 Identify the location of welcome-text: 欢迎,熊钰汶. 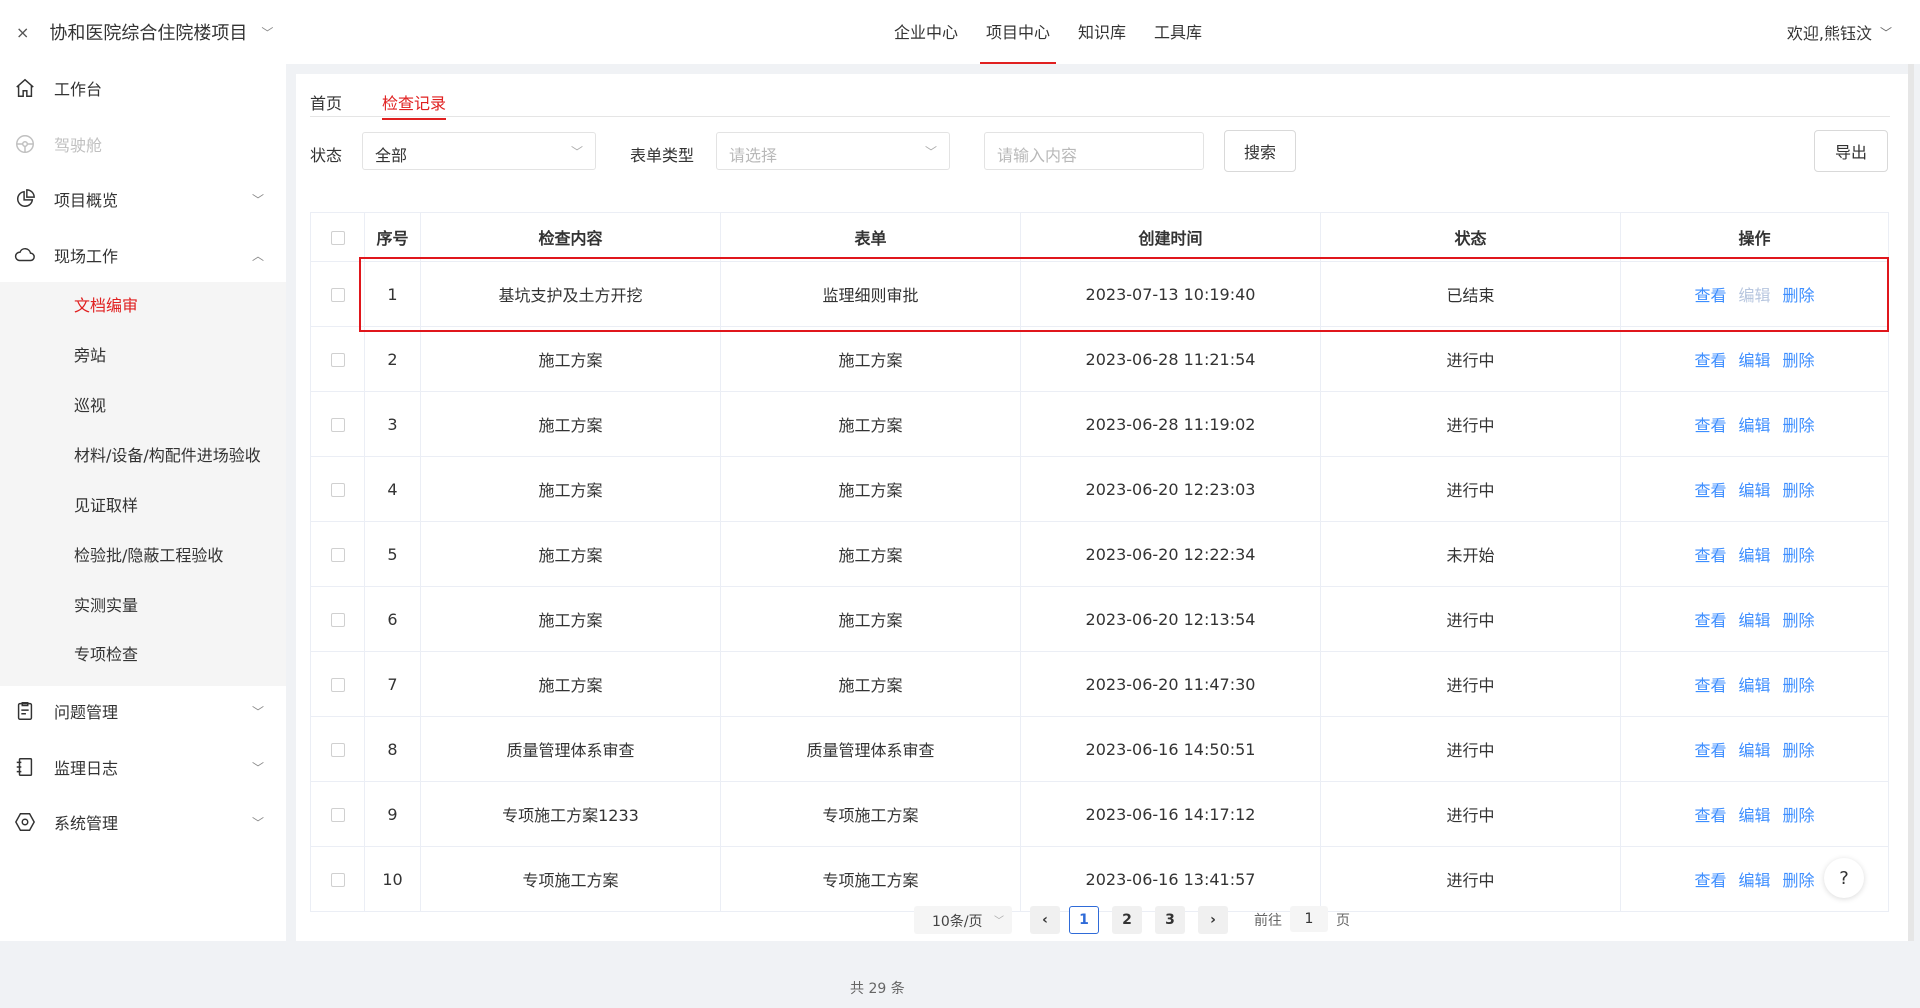
(1829, 32).